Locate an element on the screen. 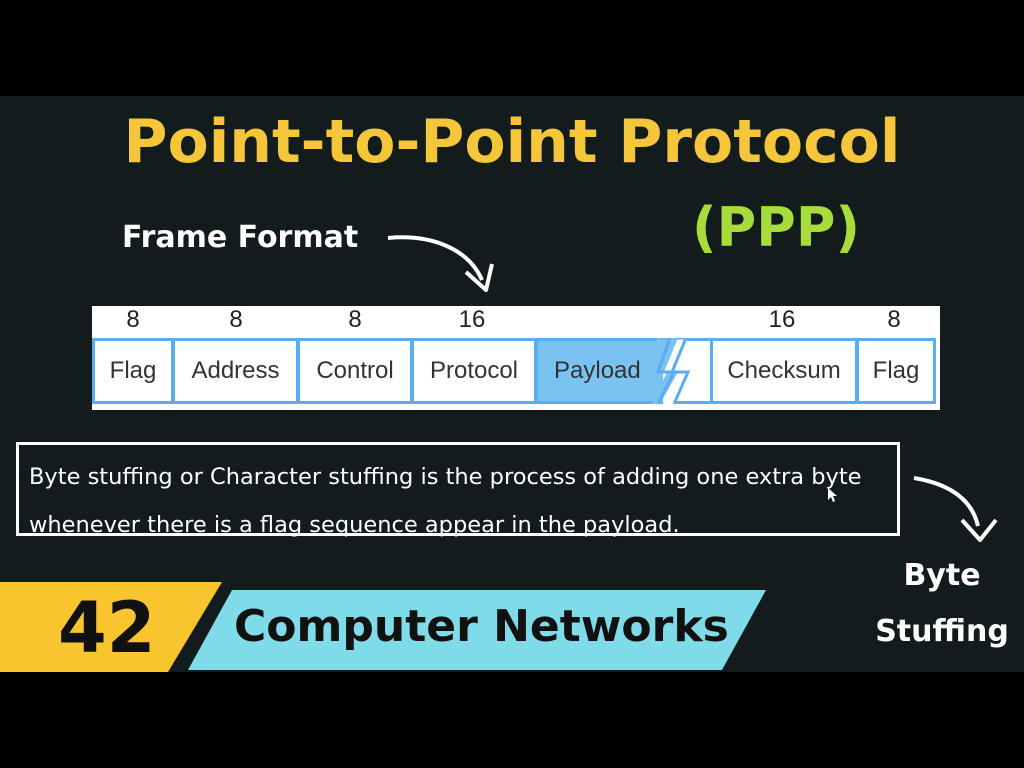  series-title: Computer Networks is located at coordinates (481, 626).